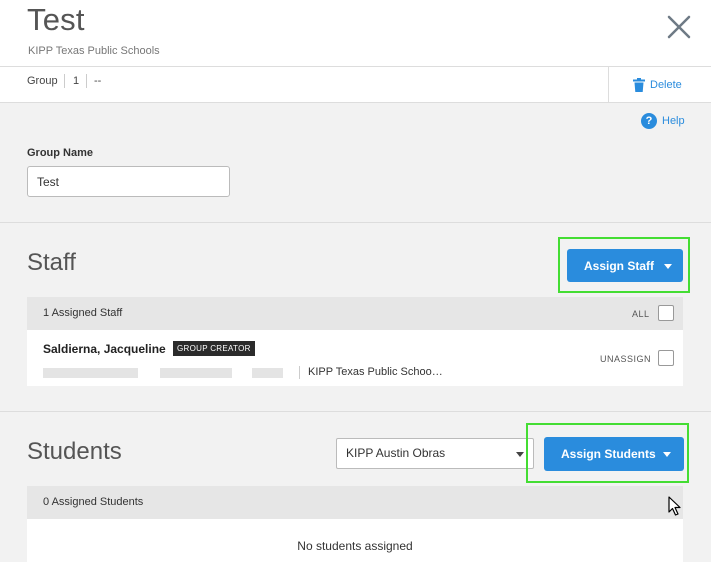 This screenshot has height=562, width=711. I want to click on group-count-value: 1, so click(76, 81).